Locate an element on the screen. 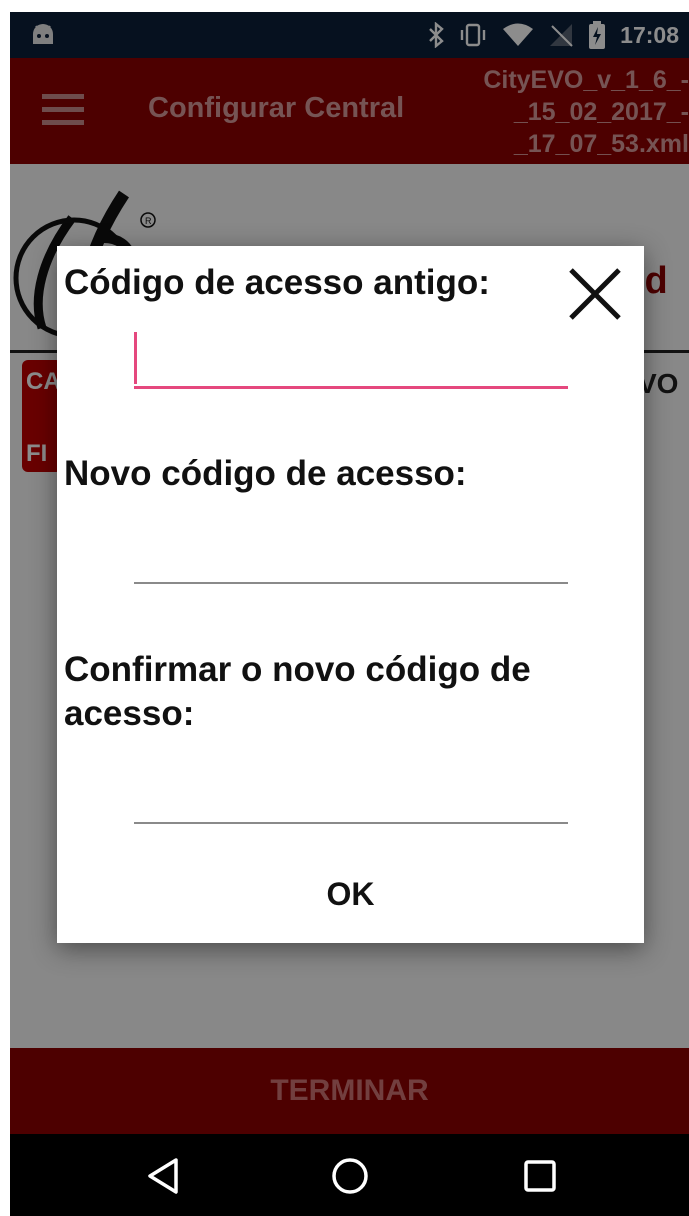 The height and width of the screenshot is (1216, 689). text-cursor is located at coordinates (135, 358).